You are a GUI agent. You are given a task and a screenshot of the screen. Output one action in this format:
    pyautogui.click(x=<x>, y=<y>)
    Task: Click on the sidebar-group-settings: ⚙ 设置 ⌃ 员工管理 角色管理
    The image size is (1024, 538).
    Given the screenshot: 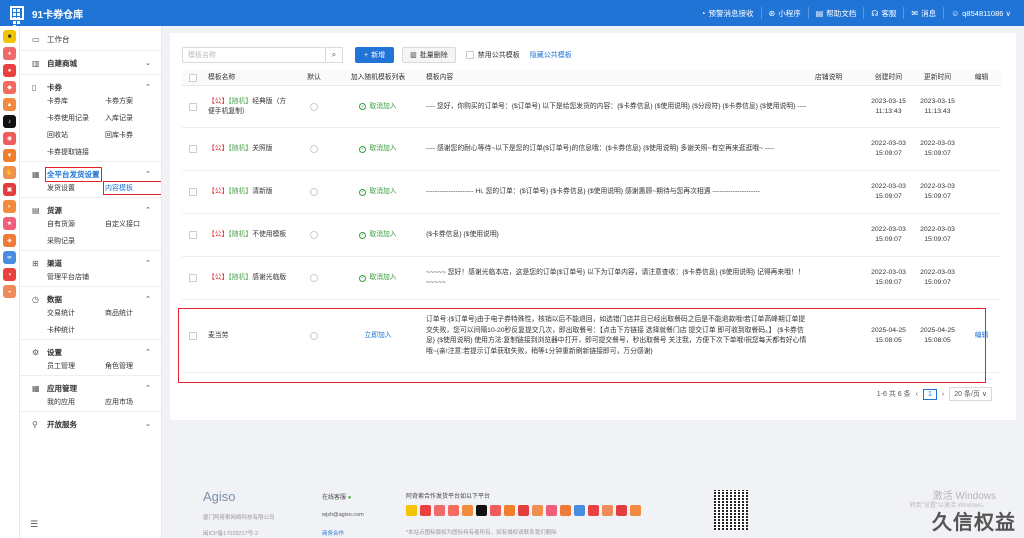 What is the action you would take?
    pyautogui.click(x=90, y=358)
    